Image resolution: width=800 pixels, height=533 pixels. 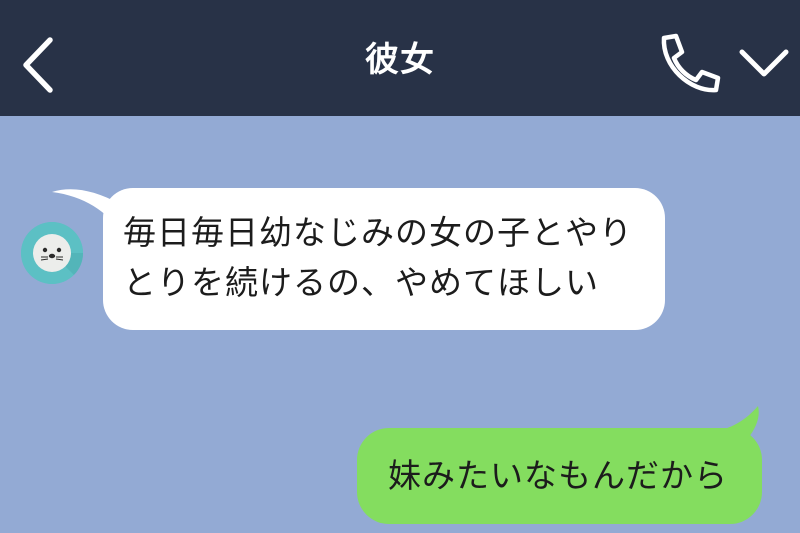 I want to click on chevron-down-icon, so click(x=764, y=63).